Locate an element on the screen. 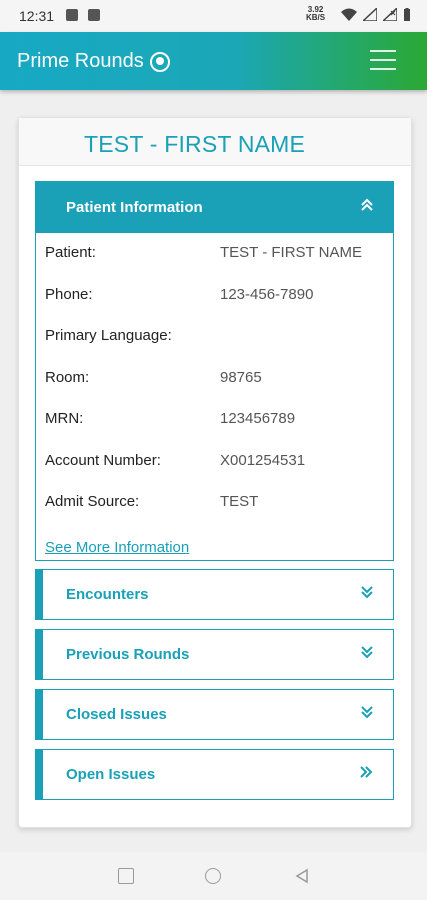 The image size is (427, 900). signal-icon is located at coordinates (369, 15).